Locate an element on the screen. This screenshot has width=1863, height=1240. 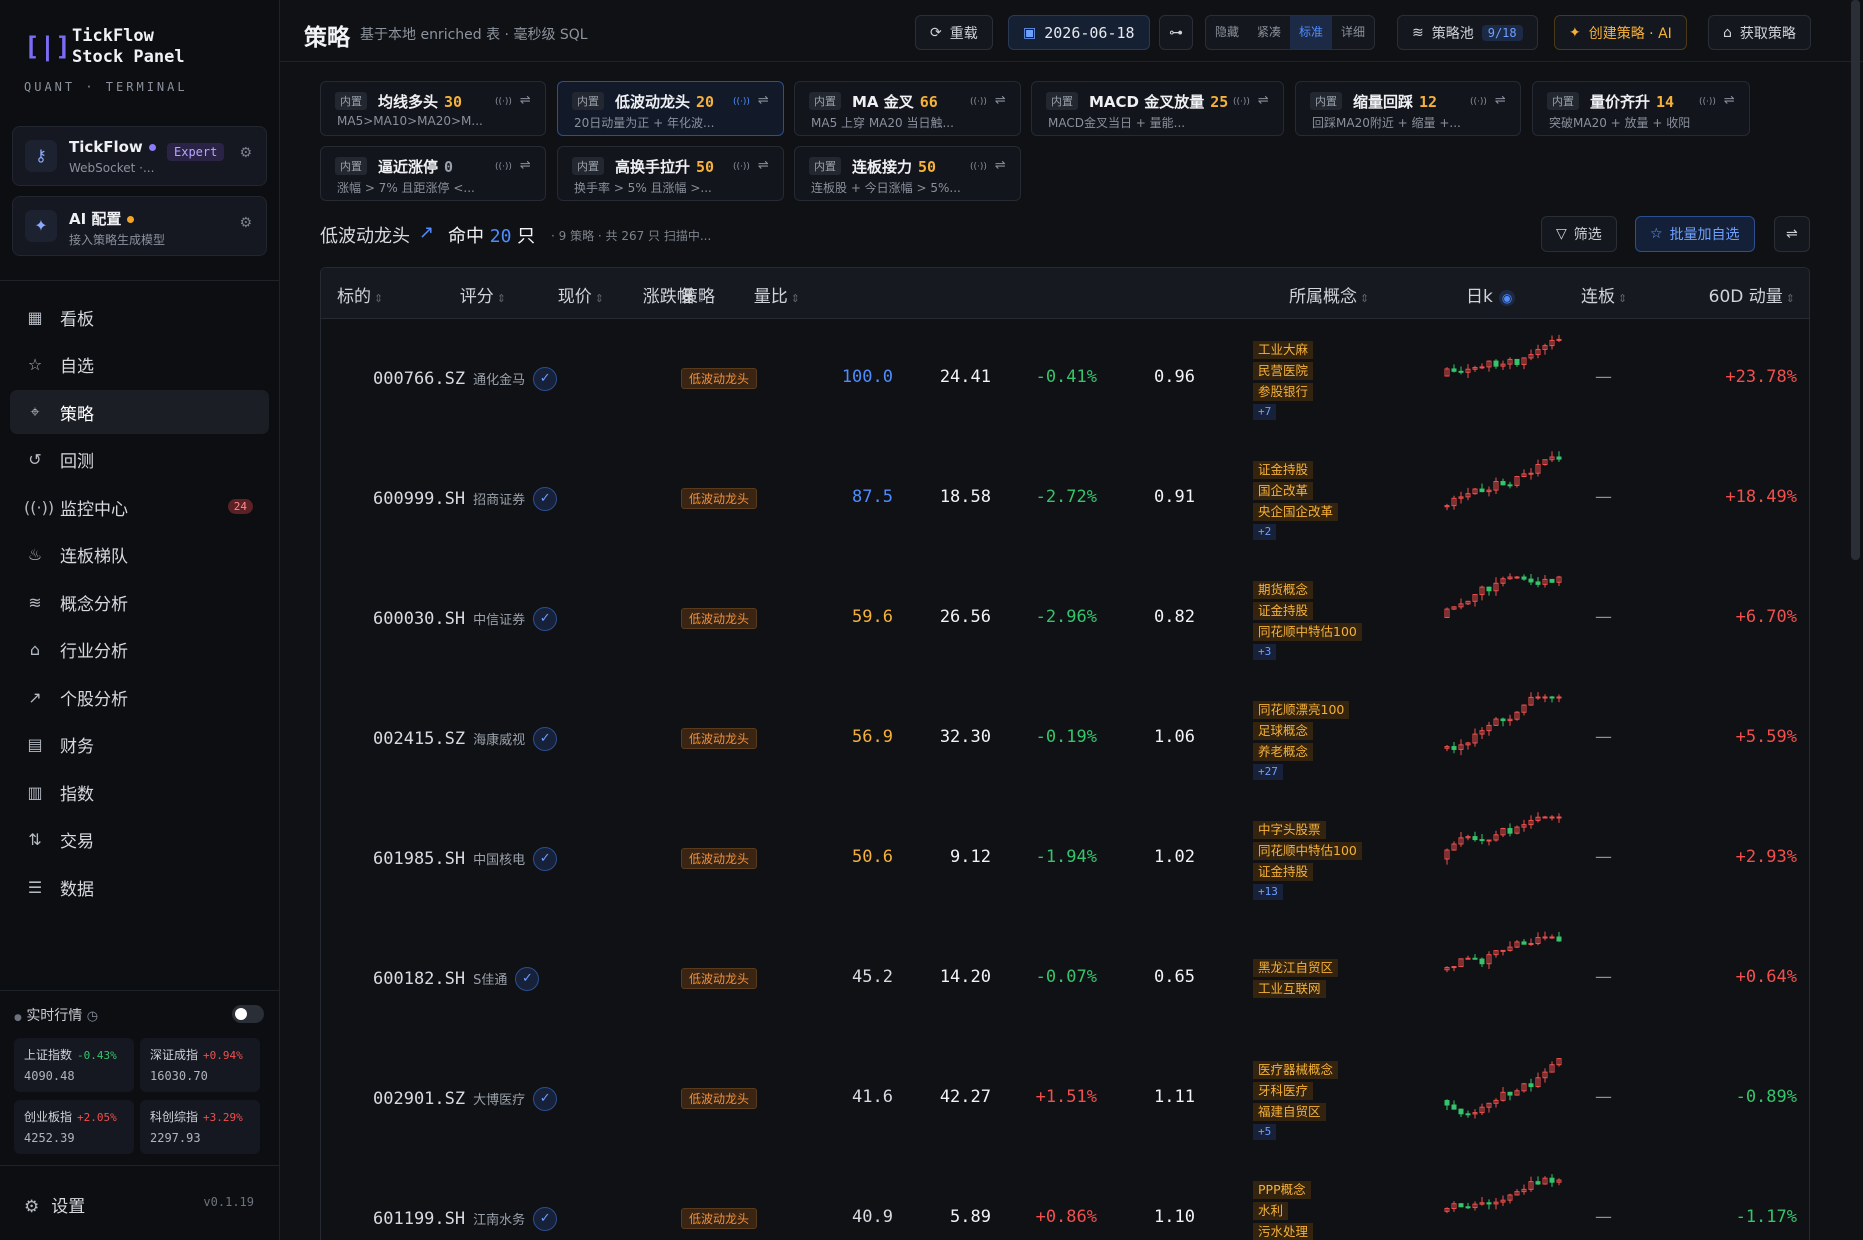
column-header: 标的 ⇕ is located at coordinates (360, 294).